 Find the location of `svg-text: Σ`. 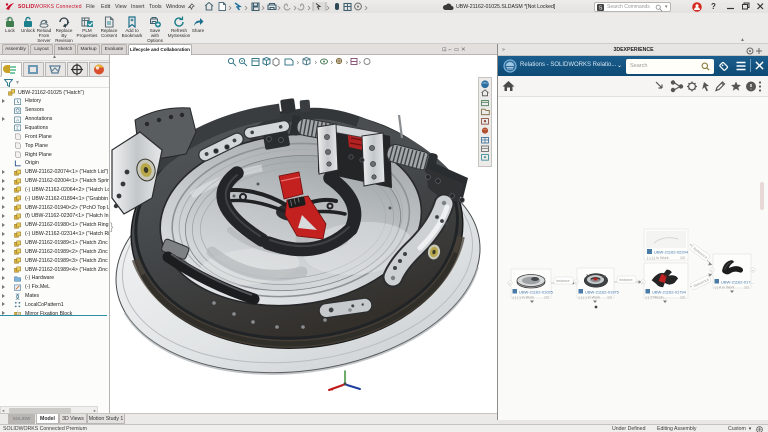

svg-text: Σ is located at coordinates (17, 129).